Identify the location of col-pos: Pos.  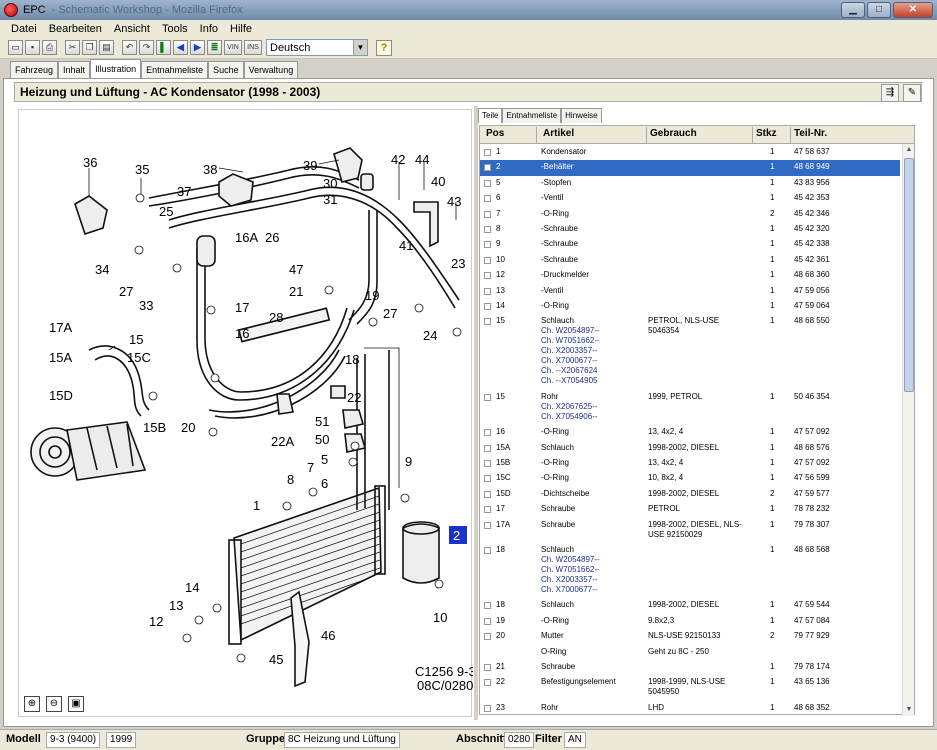
(495, 133).